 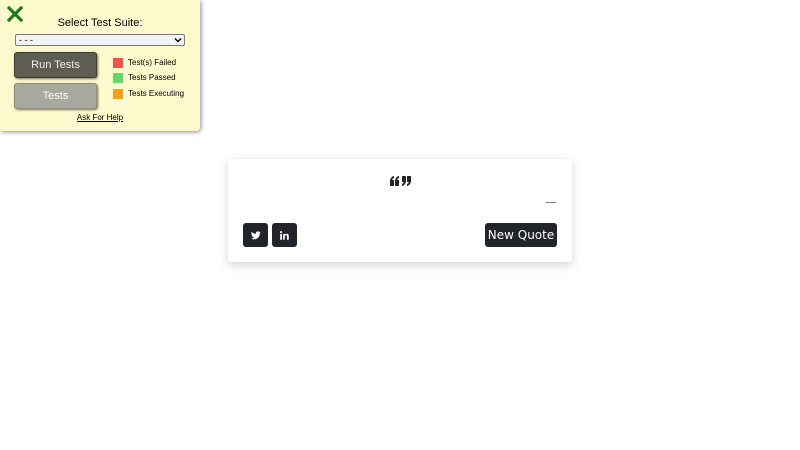 What do you see at coordinates (118, 62) in the screenshot?
I see `failed-swatch` at bounding box center [118, 62].